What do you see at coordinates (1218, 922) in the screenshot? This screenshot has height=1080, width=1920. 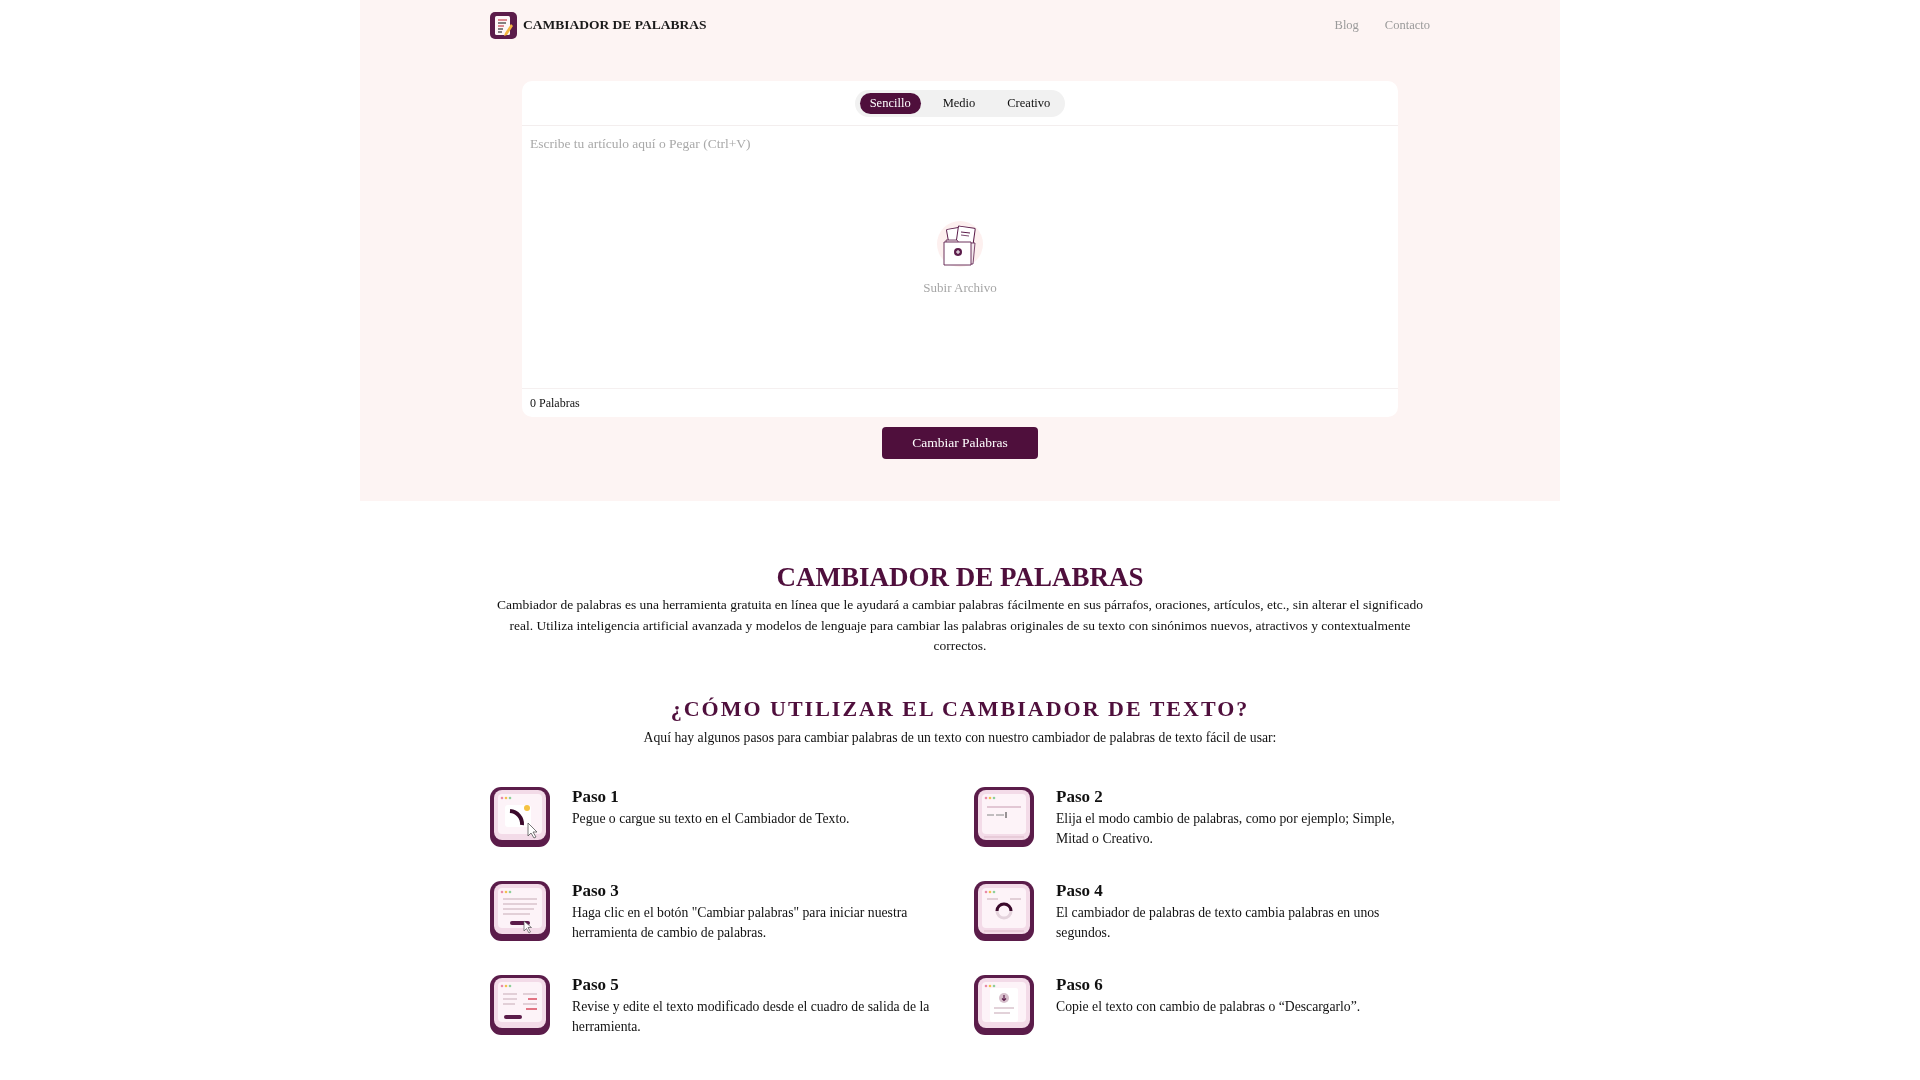 I see `step-description: El cambiador de palabras de texto cambia palabras en unos segundos.` at bounding box center [1218, 922].